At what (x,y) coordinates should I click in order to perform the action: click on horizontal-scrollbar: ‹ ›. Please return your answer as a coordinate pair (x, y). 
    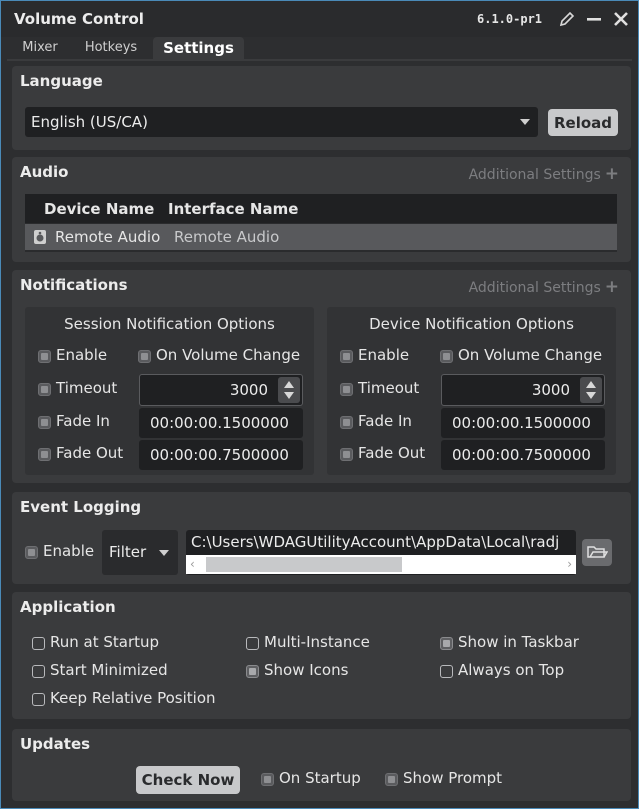
    Looking at the image, I should click on (381, 564).